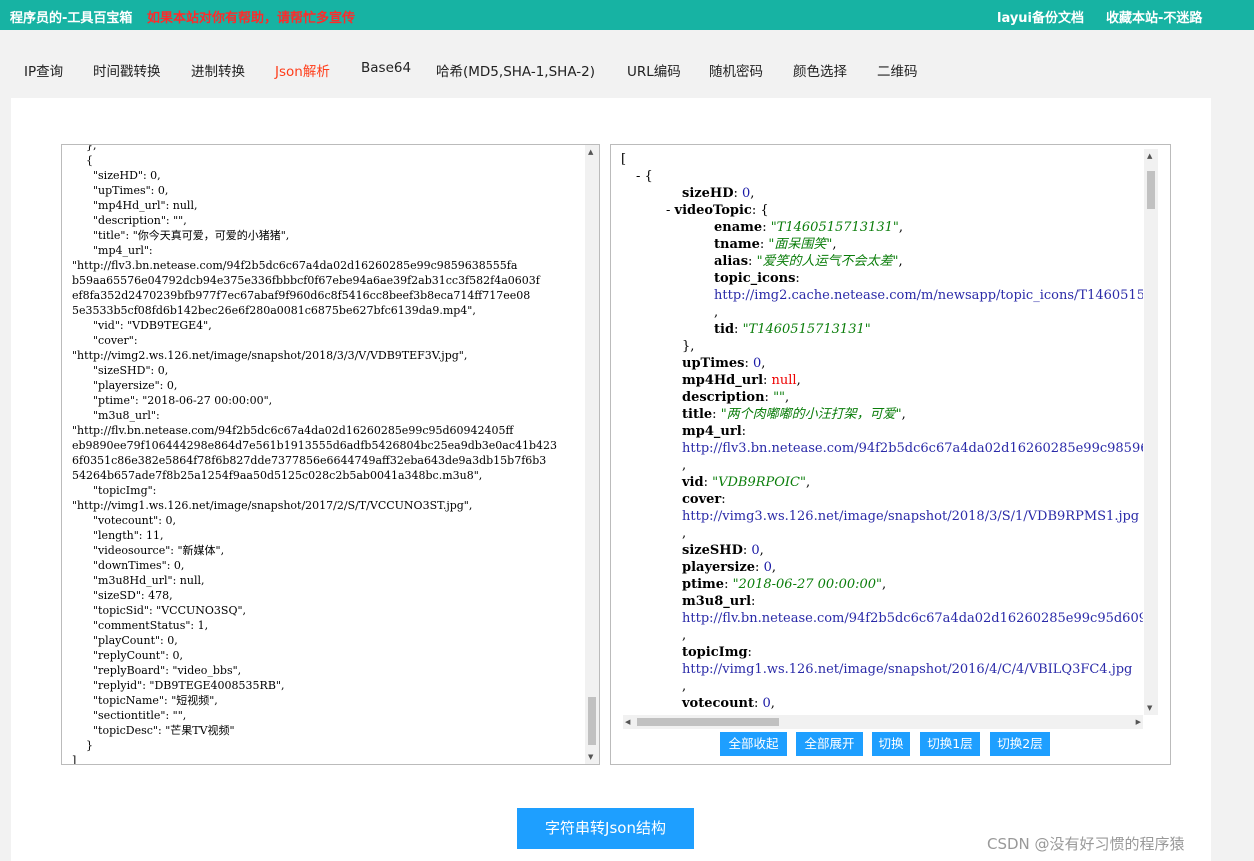 The height and width of the screenshot is (861, 1254). Describe the element at coordinates (811, 414) in the screenshot. I see `json-value: "两个肉嘟嘟的小汪打架，可爱"` at that location.